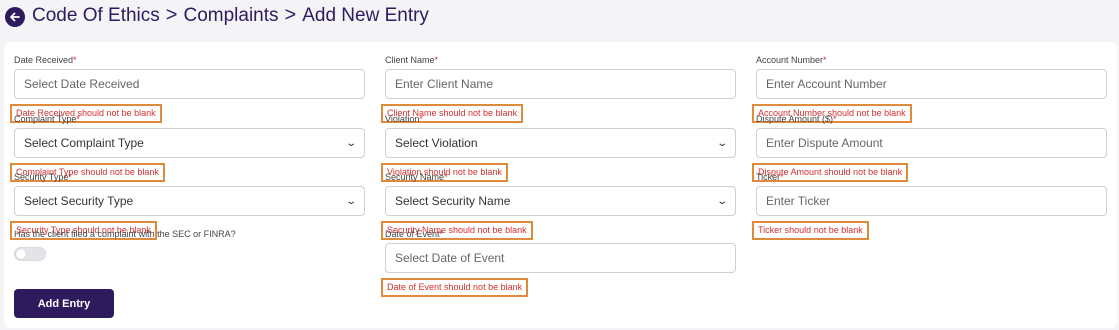  What do you see at coordinates (768, 177) in the screenshot?
I see `ticker-label: Ticker` at bounding box center [768, 177].